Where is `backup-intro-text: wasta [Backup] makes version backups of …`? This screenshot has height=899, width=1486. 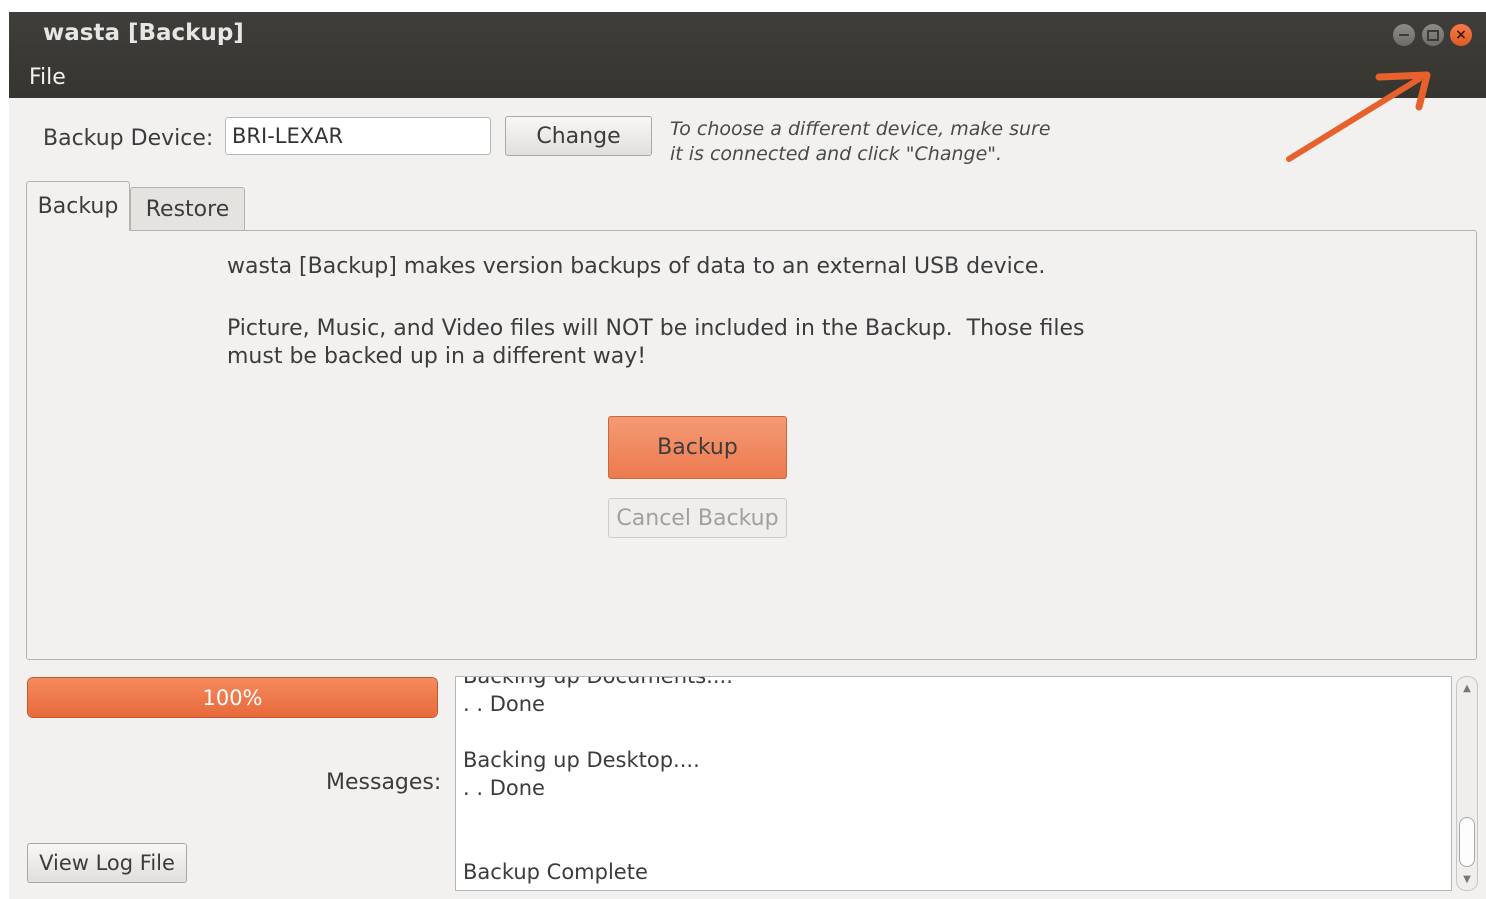 backup-intro-text: wasta [Backup] makes version backups of … is located at coordinates (636, 266).